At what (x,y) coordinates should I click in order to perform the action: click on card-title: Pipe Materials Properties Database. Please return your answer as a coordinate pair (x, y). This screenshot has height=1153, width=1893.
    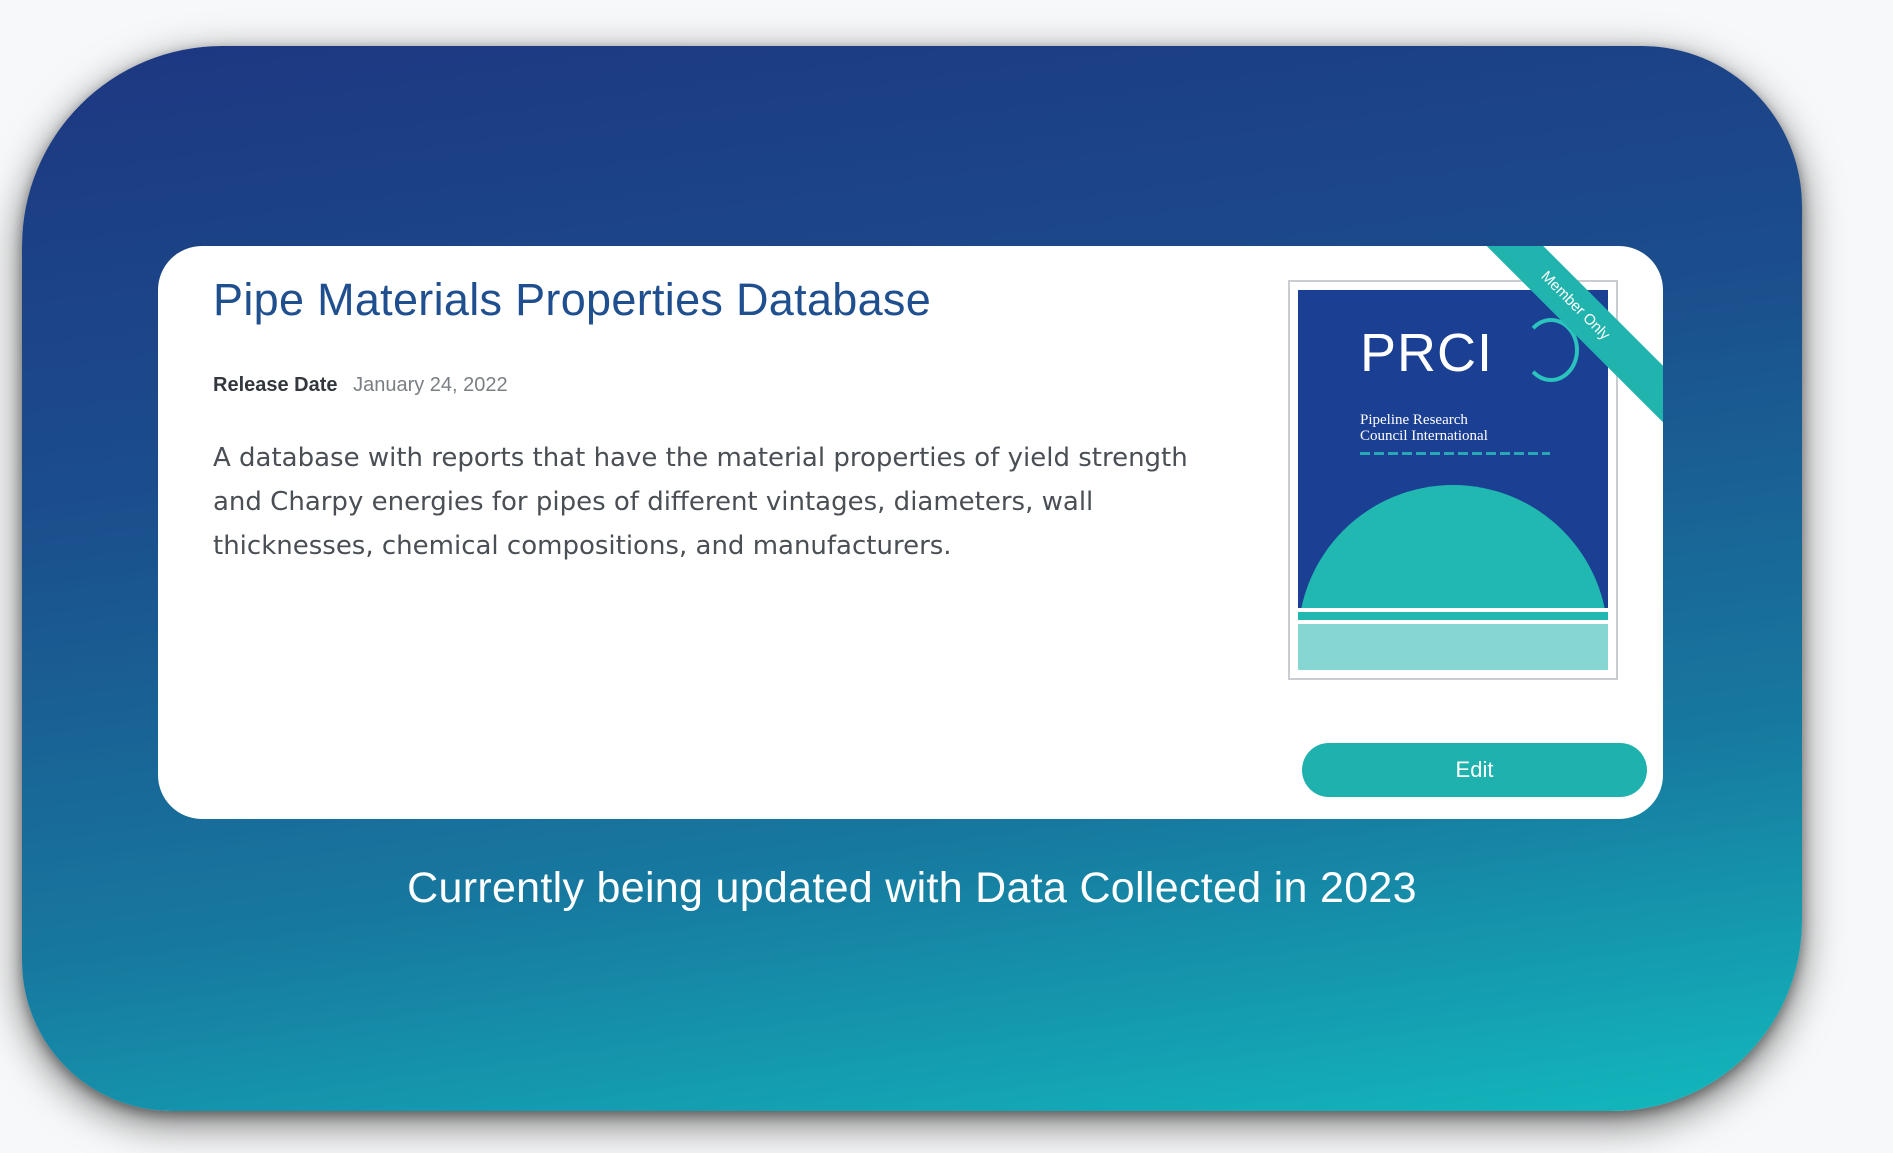
    Looking at the image, I should click on (572, 300).